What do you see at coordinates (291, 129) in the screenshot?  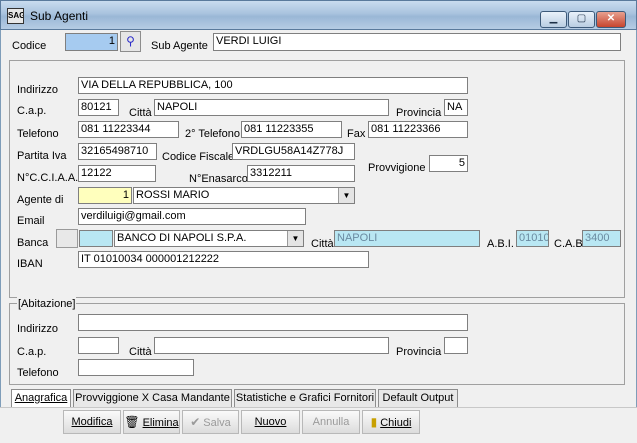 I see `telefono2-field: 081 11223355` at bounding box center [291, 129].